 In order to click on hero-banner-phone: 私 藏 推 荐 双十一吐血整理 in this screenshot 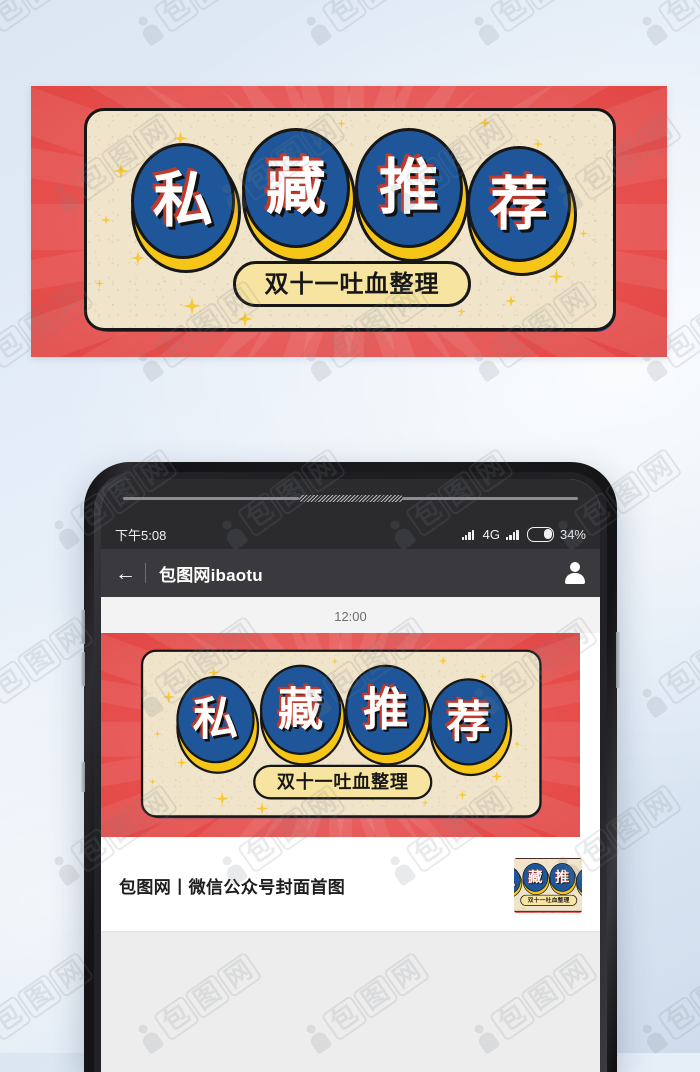, I will do `click(340, 735)`.